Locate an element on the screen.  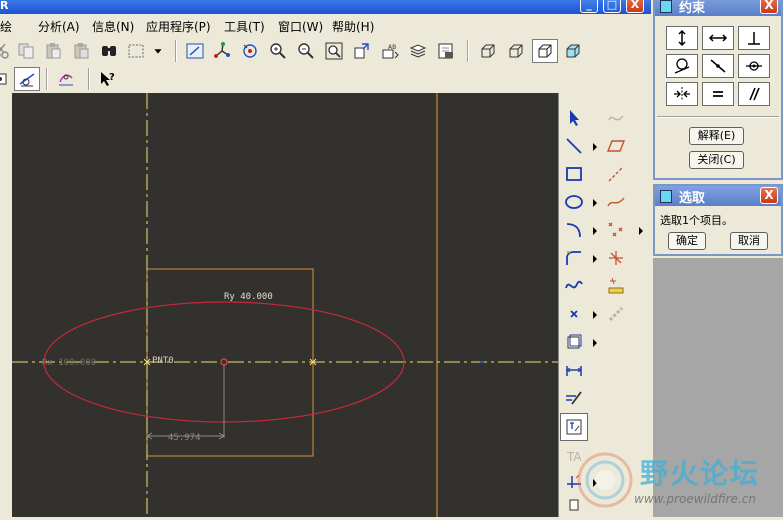
spin-center-icon is located at coordinates (222, 51).